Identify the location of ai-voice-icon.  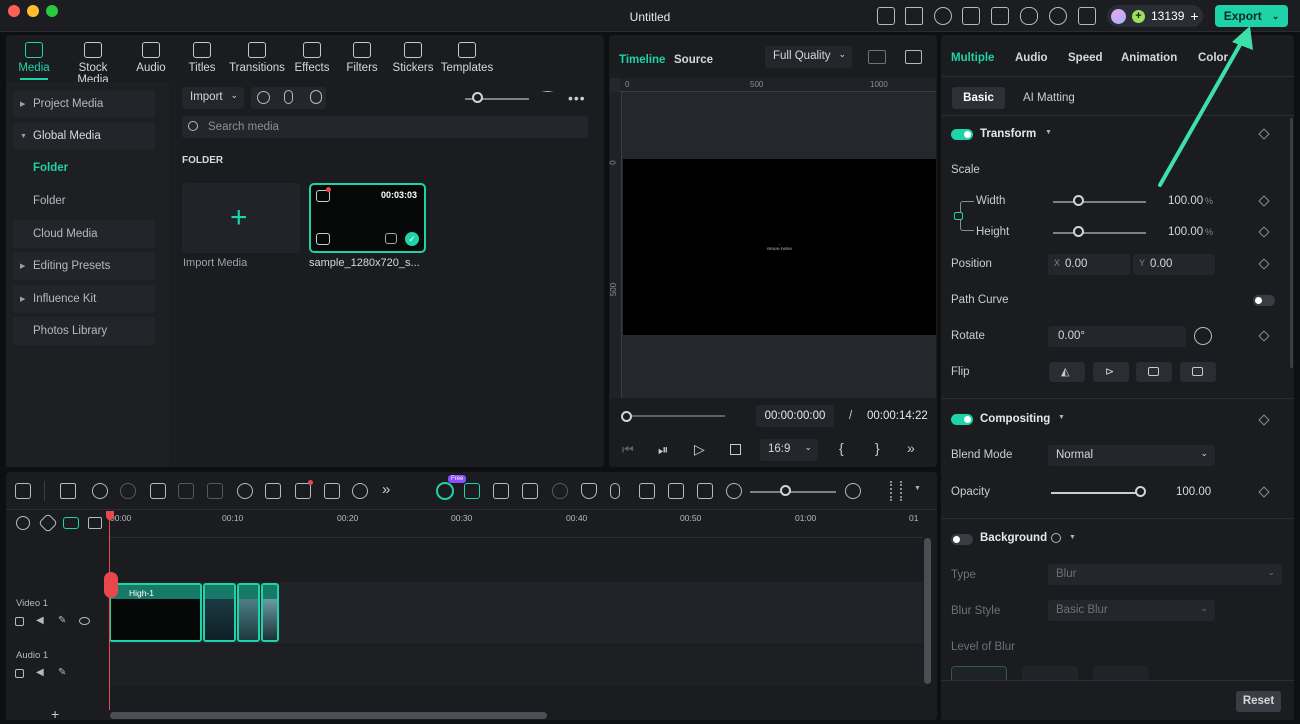
(316, 97).